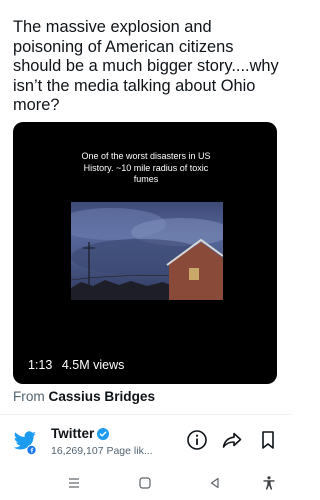 This screenshot has width=320, height=500. What do you see at coordinates (232, 440) in the screenshot?
I see `share-icon` at bounding box center [232, 440].